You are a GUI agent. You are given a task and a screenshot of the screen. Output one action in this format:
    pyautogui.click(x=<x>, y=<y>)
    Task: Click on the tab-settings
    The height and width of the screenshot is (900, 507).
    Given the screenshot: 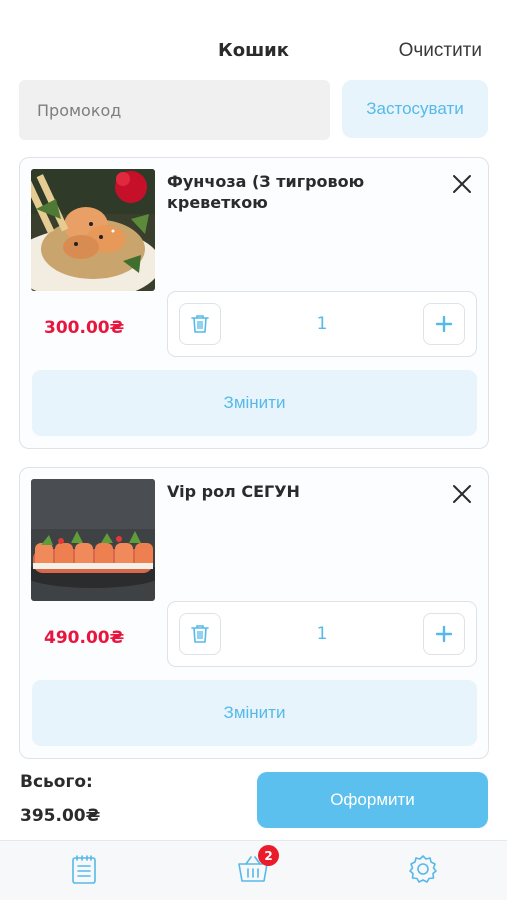 What is the action you would take?
    pyautogui.click(x=423, y=869)
    